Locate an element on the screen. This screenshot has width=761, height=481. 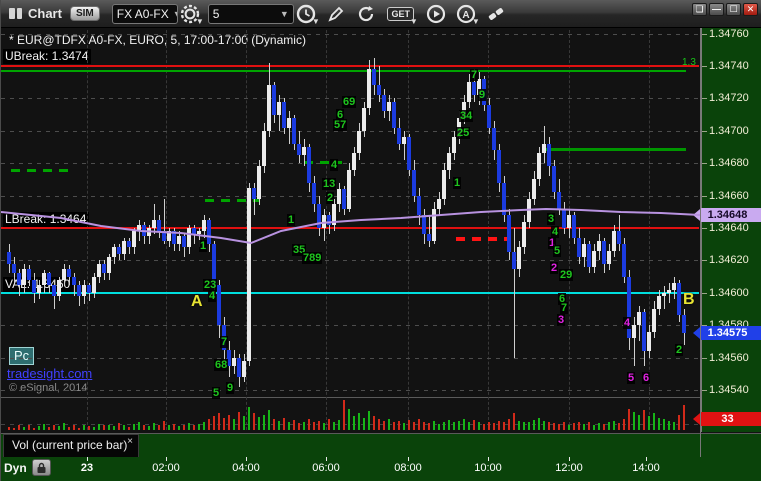
price-tick-label: 1.34760 is located at coordinates (729, 34).